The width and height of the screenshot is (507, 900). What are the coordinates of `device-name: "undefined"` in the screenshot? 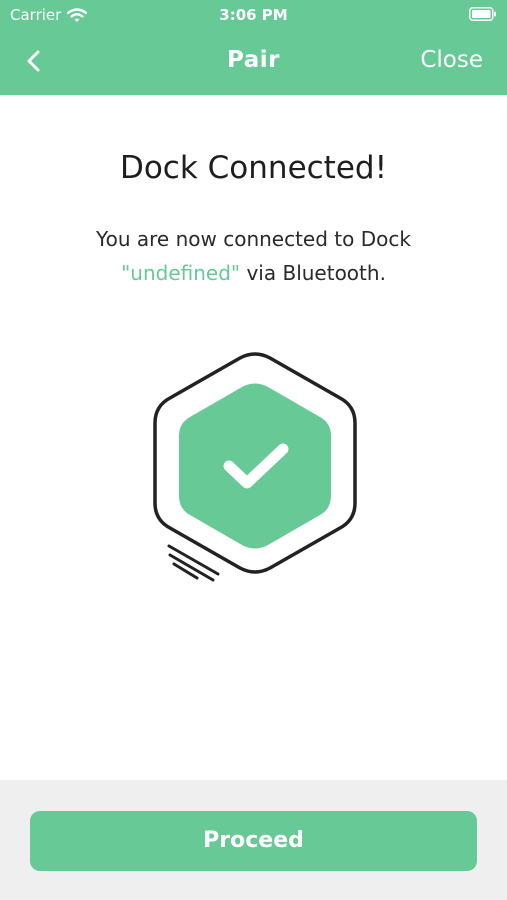 It's located at (181, 273).